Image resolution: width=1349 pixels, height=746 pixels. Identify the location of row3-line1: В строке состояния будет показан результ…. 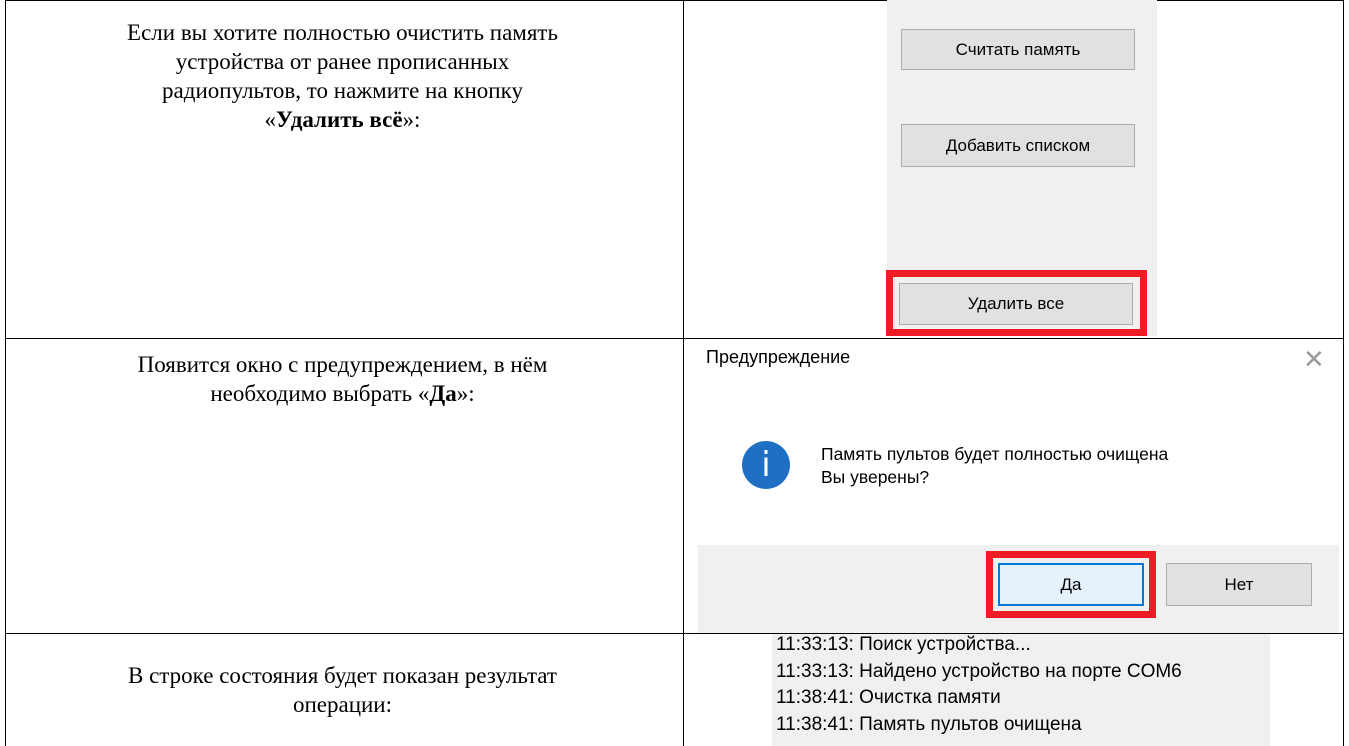
(342, 675).